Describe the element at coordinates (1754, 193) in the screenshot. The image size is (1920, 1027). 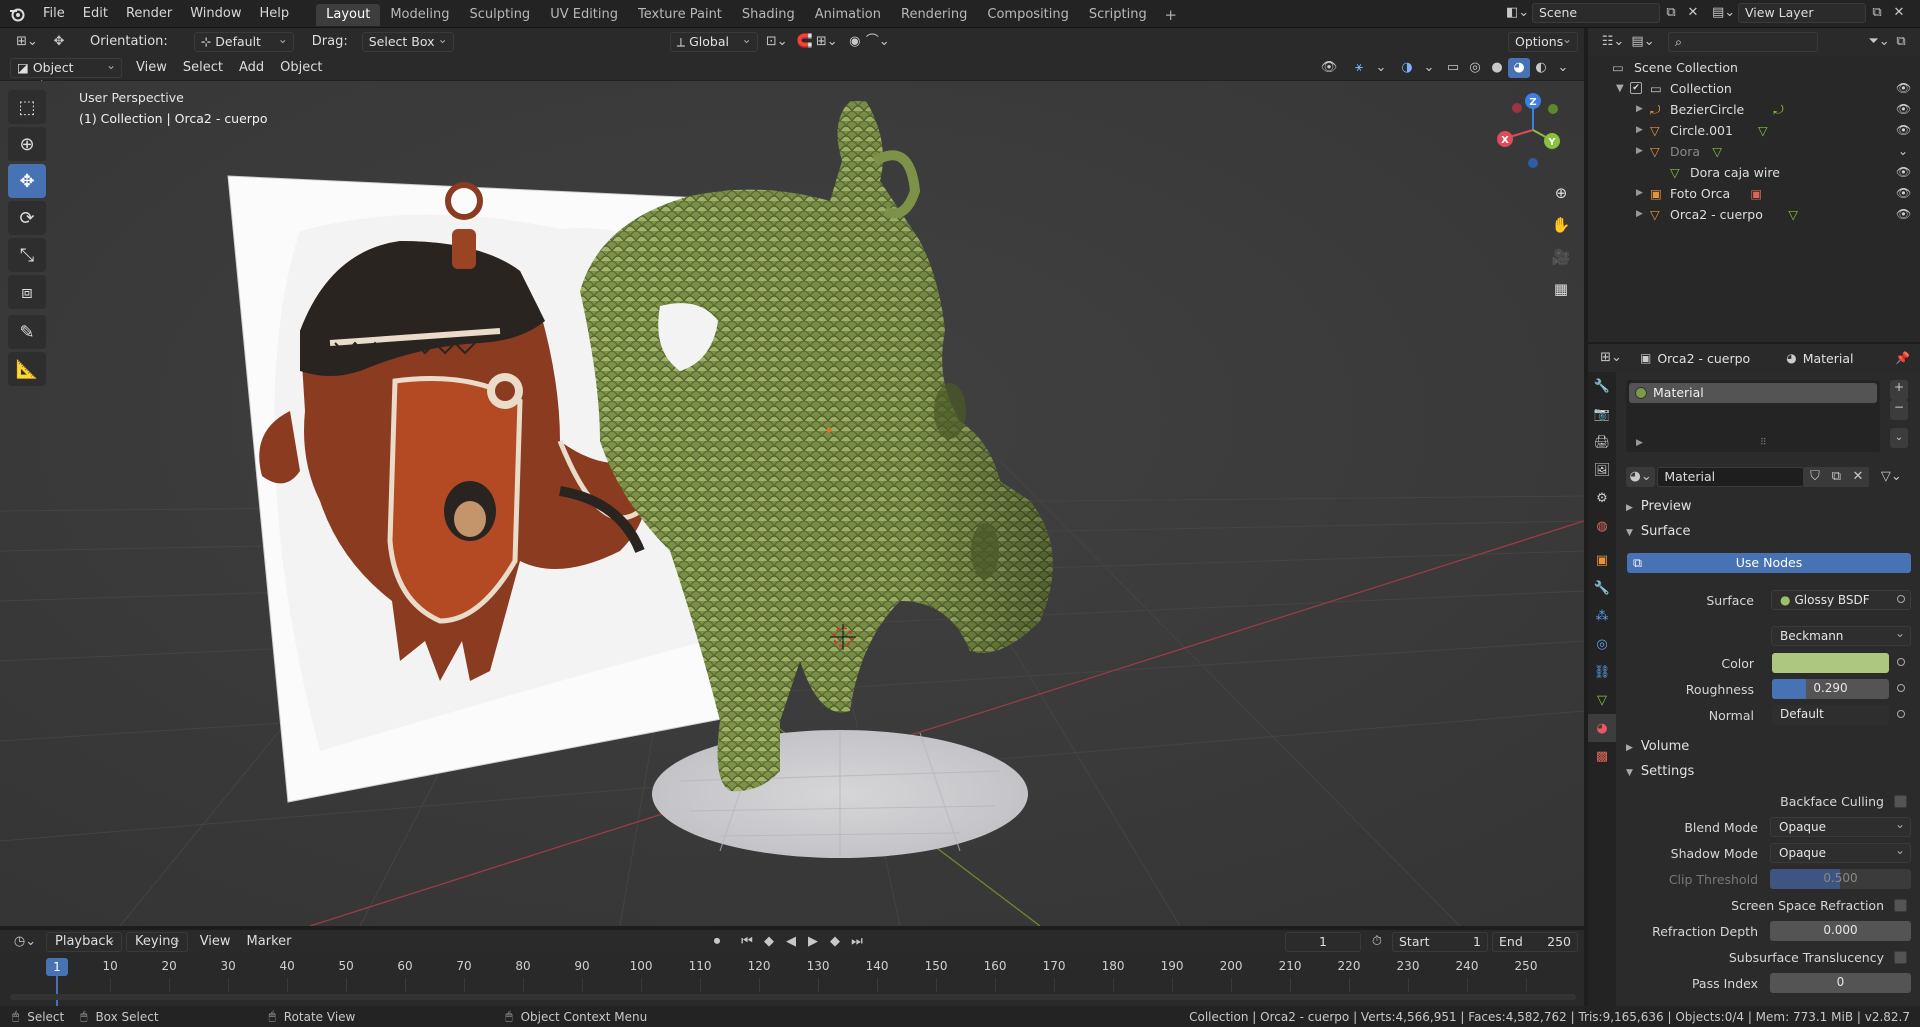
I see `outliner-item-foto-orca: ▶ ▣ Foto Orca ▣ 👁` at that location.